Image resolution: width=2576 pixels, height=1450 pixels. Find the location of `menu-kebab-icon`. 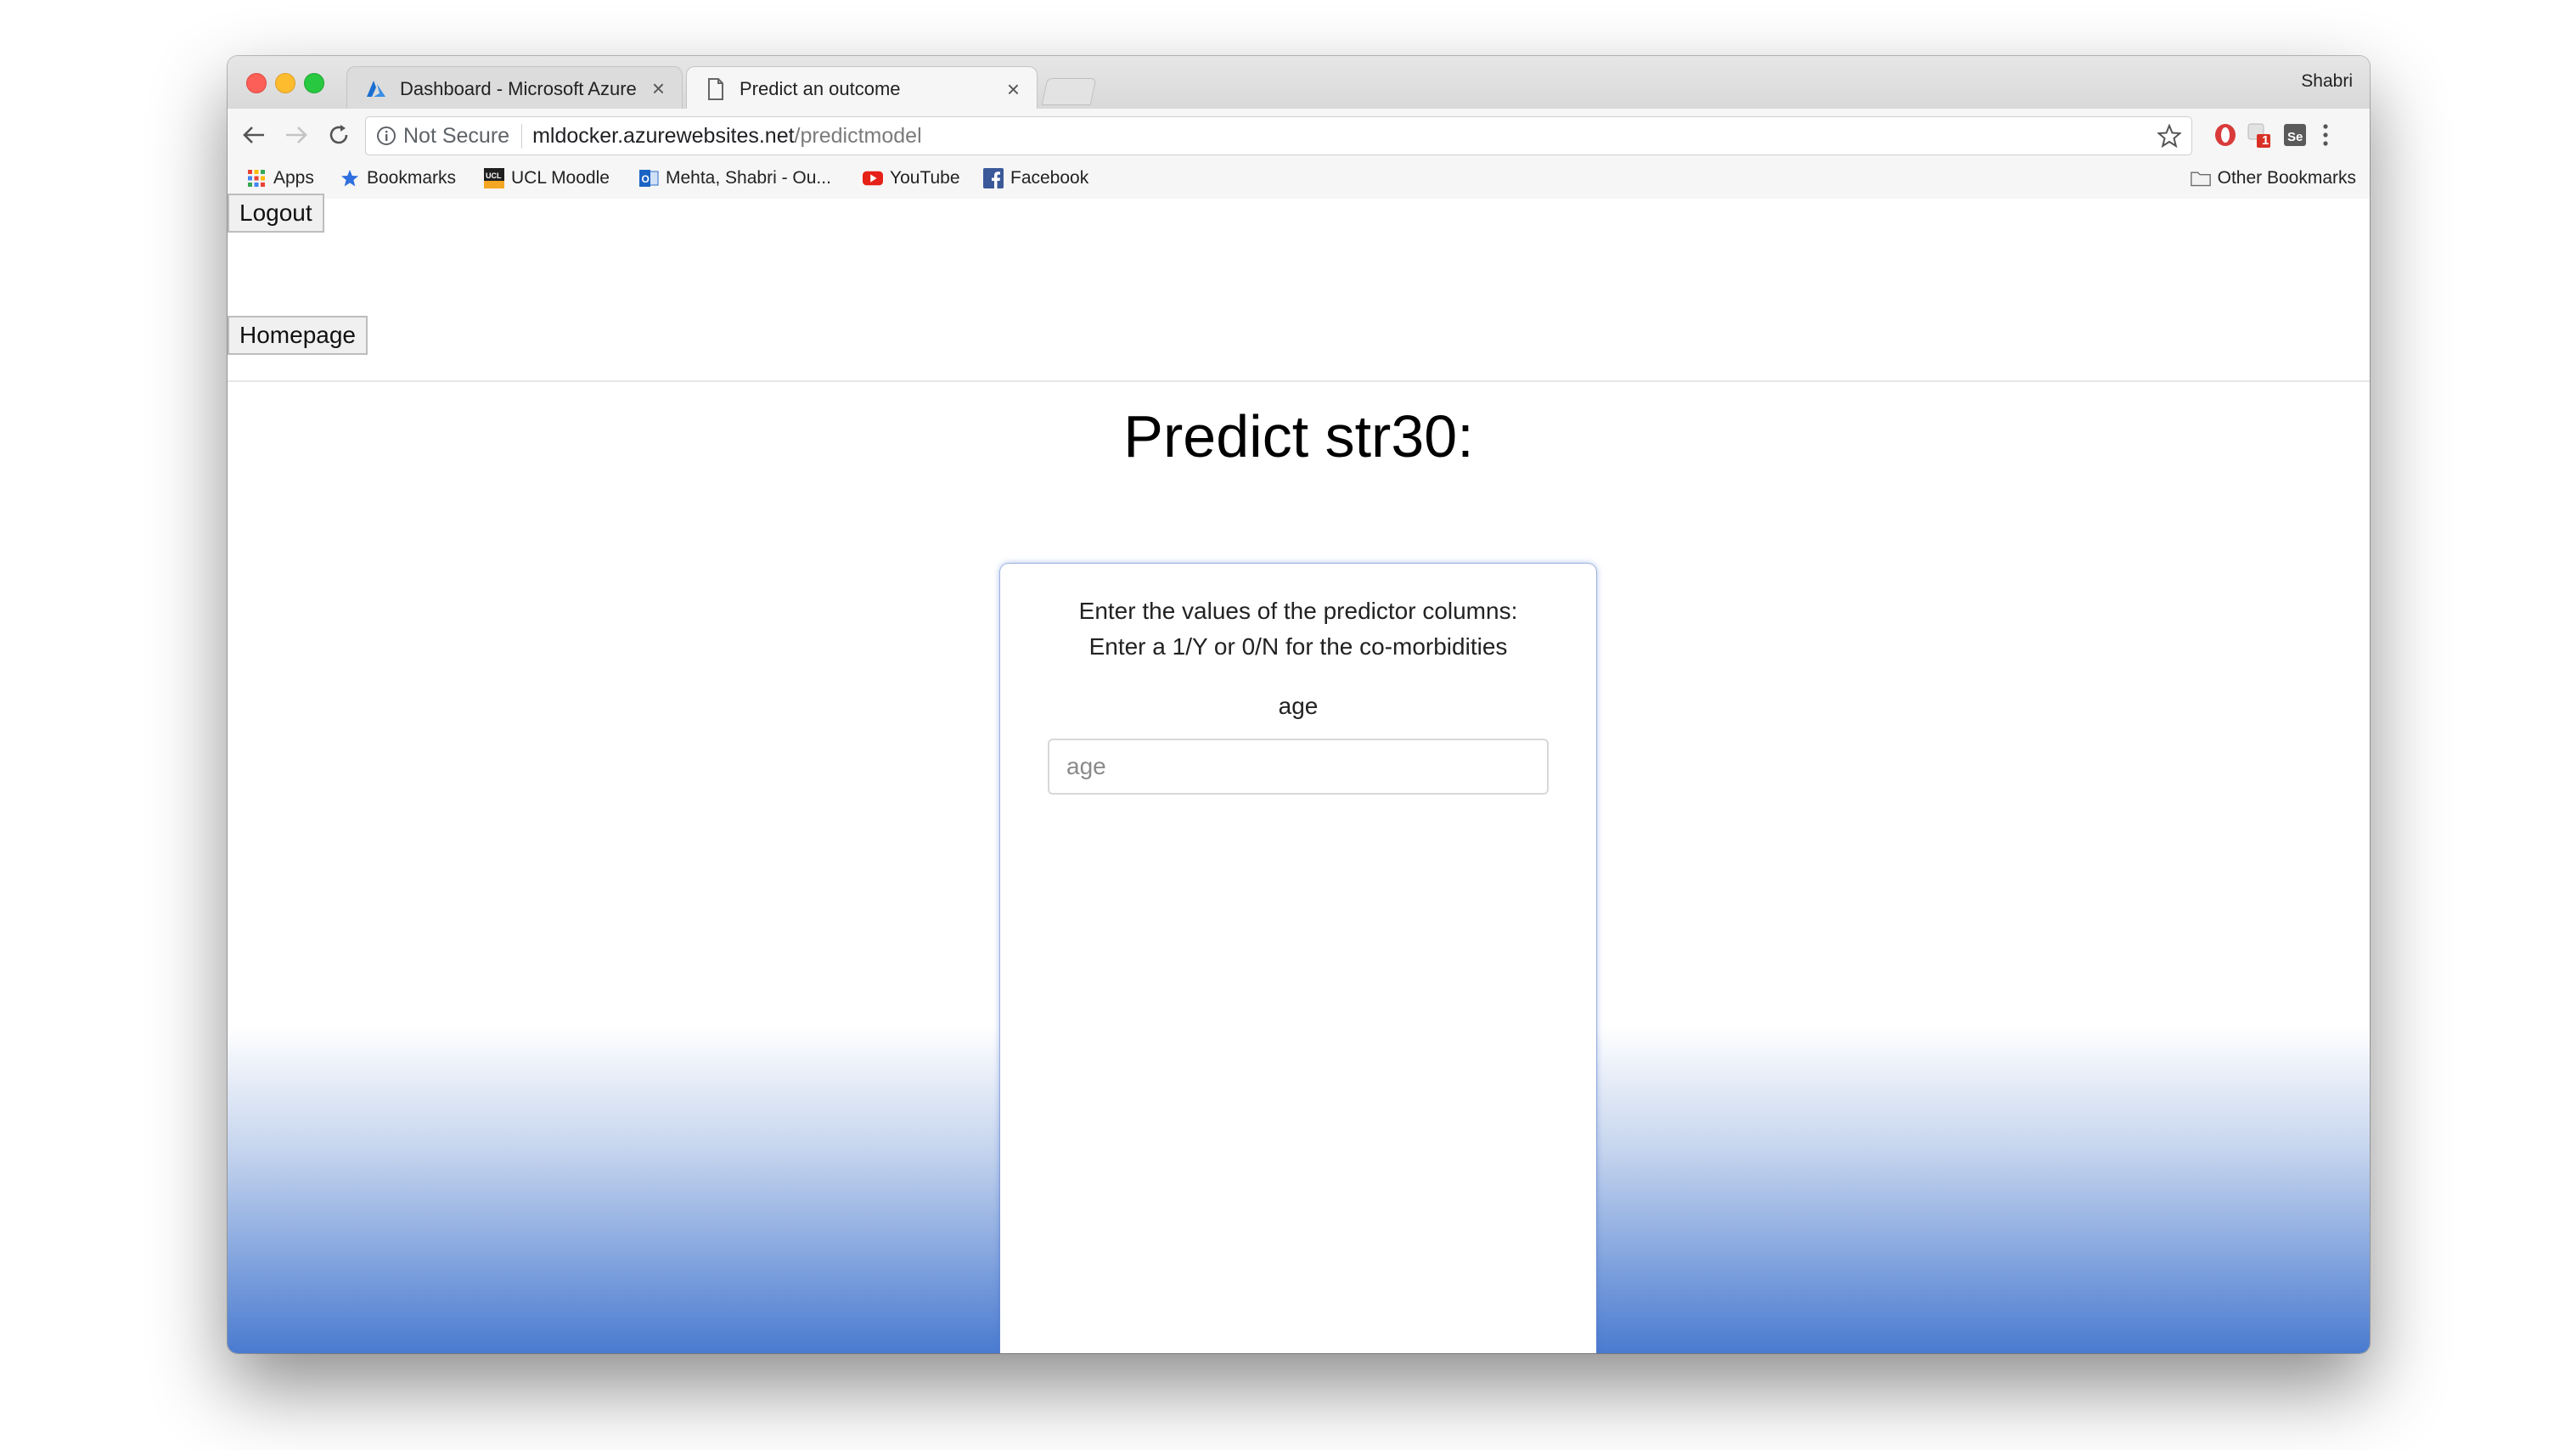

menu-kebab-icon is located at coordinates (2325, 135).